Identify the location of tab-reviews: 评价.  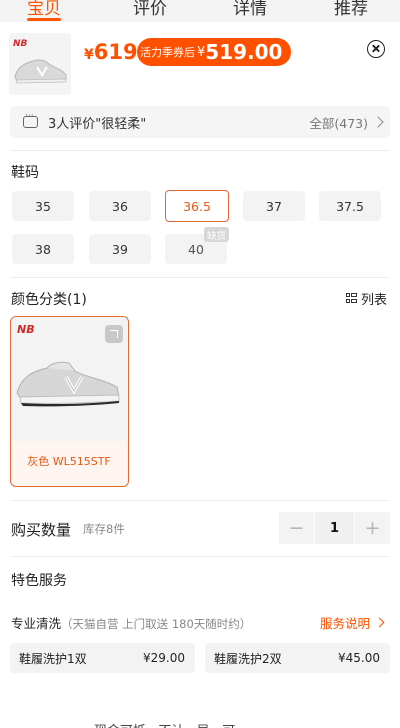
(150, 9).